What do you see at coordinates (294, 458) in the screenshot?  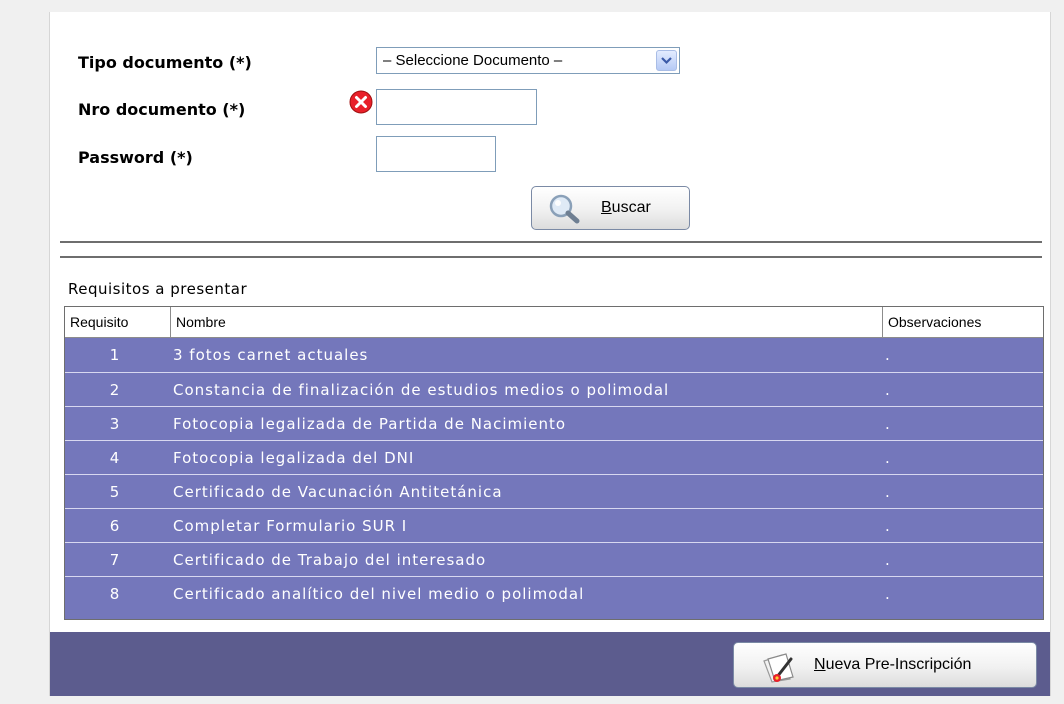 I see `row-name: Fotocopia legalizada del DNI` at bounding box center [294, 458].